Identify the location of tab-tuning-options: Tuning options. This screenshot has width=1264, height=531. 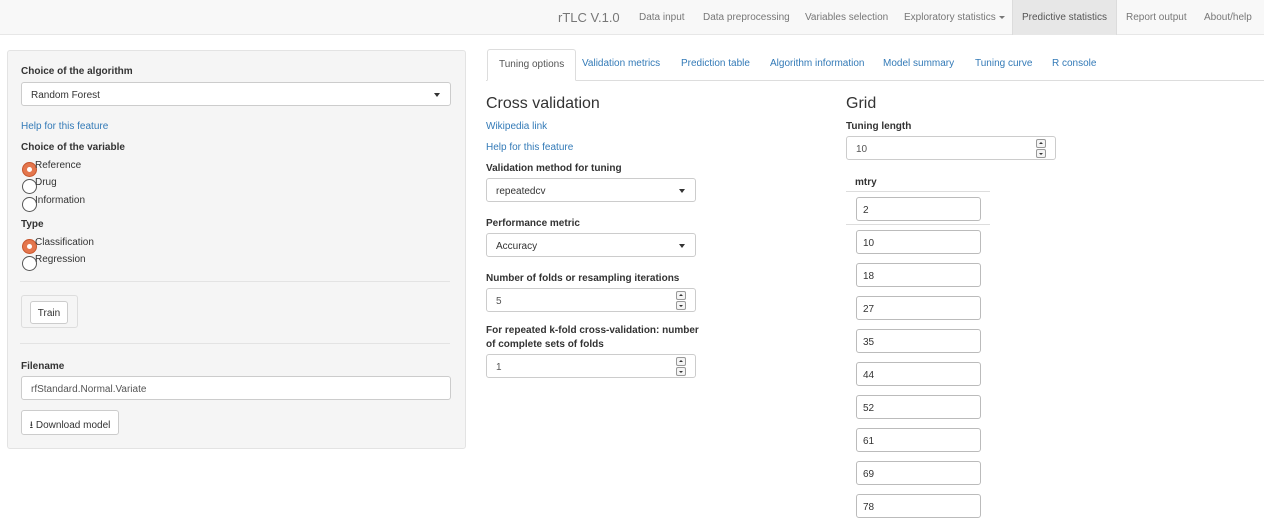
(532, 65).